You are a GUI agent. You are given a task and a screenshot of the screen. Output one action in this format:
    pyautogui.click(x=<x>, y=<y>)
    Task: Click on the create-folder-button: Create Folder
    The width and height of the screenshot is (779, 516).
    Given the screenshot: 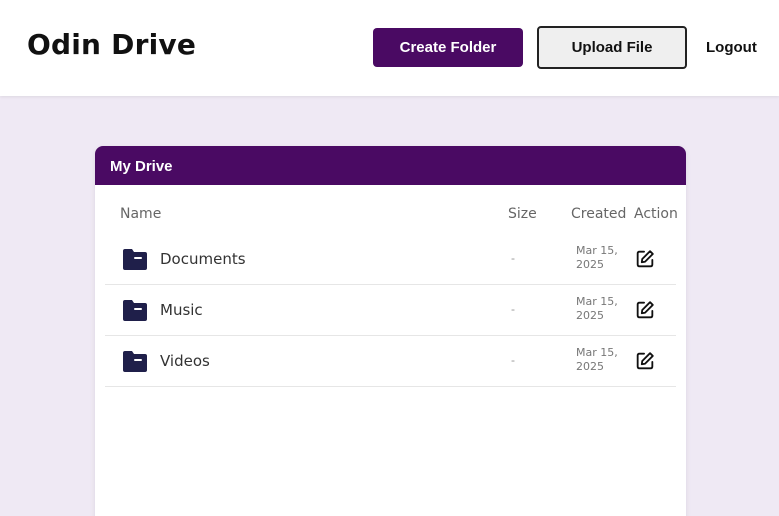 What is the action you would take?
    pyautogui.click(x=448, y=47)
    